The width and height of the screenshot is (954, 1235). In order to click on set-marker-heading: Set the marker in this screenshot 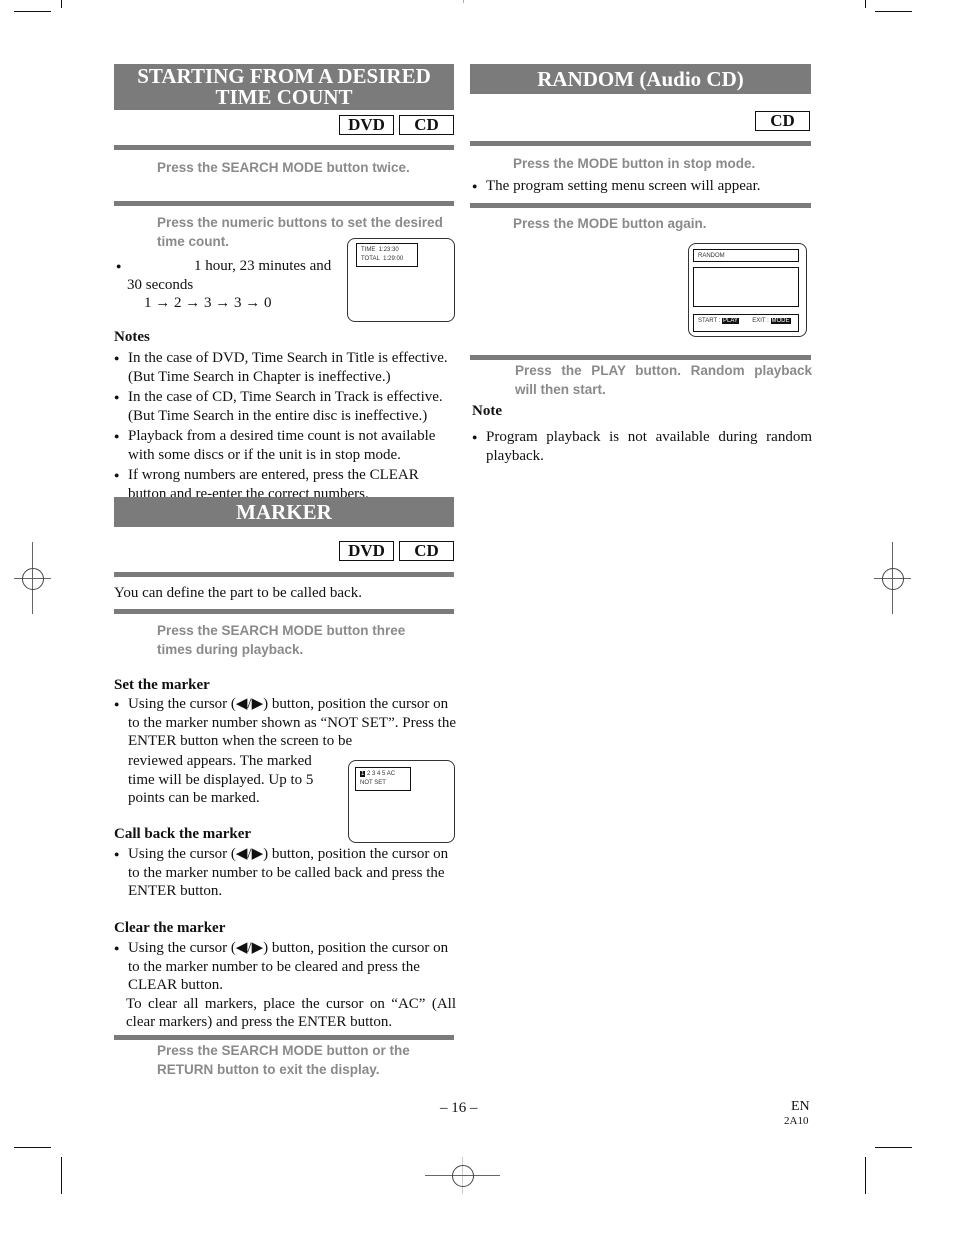, I will do `click(162, 685)`.